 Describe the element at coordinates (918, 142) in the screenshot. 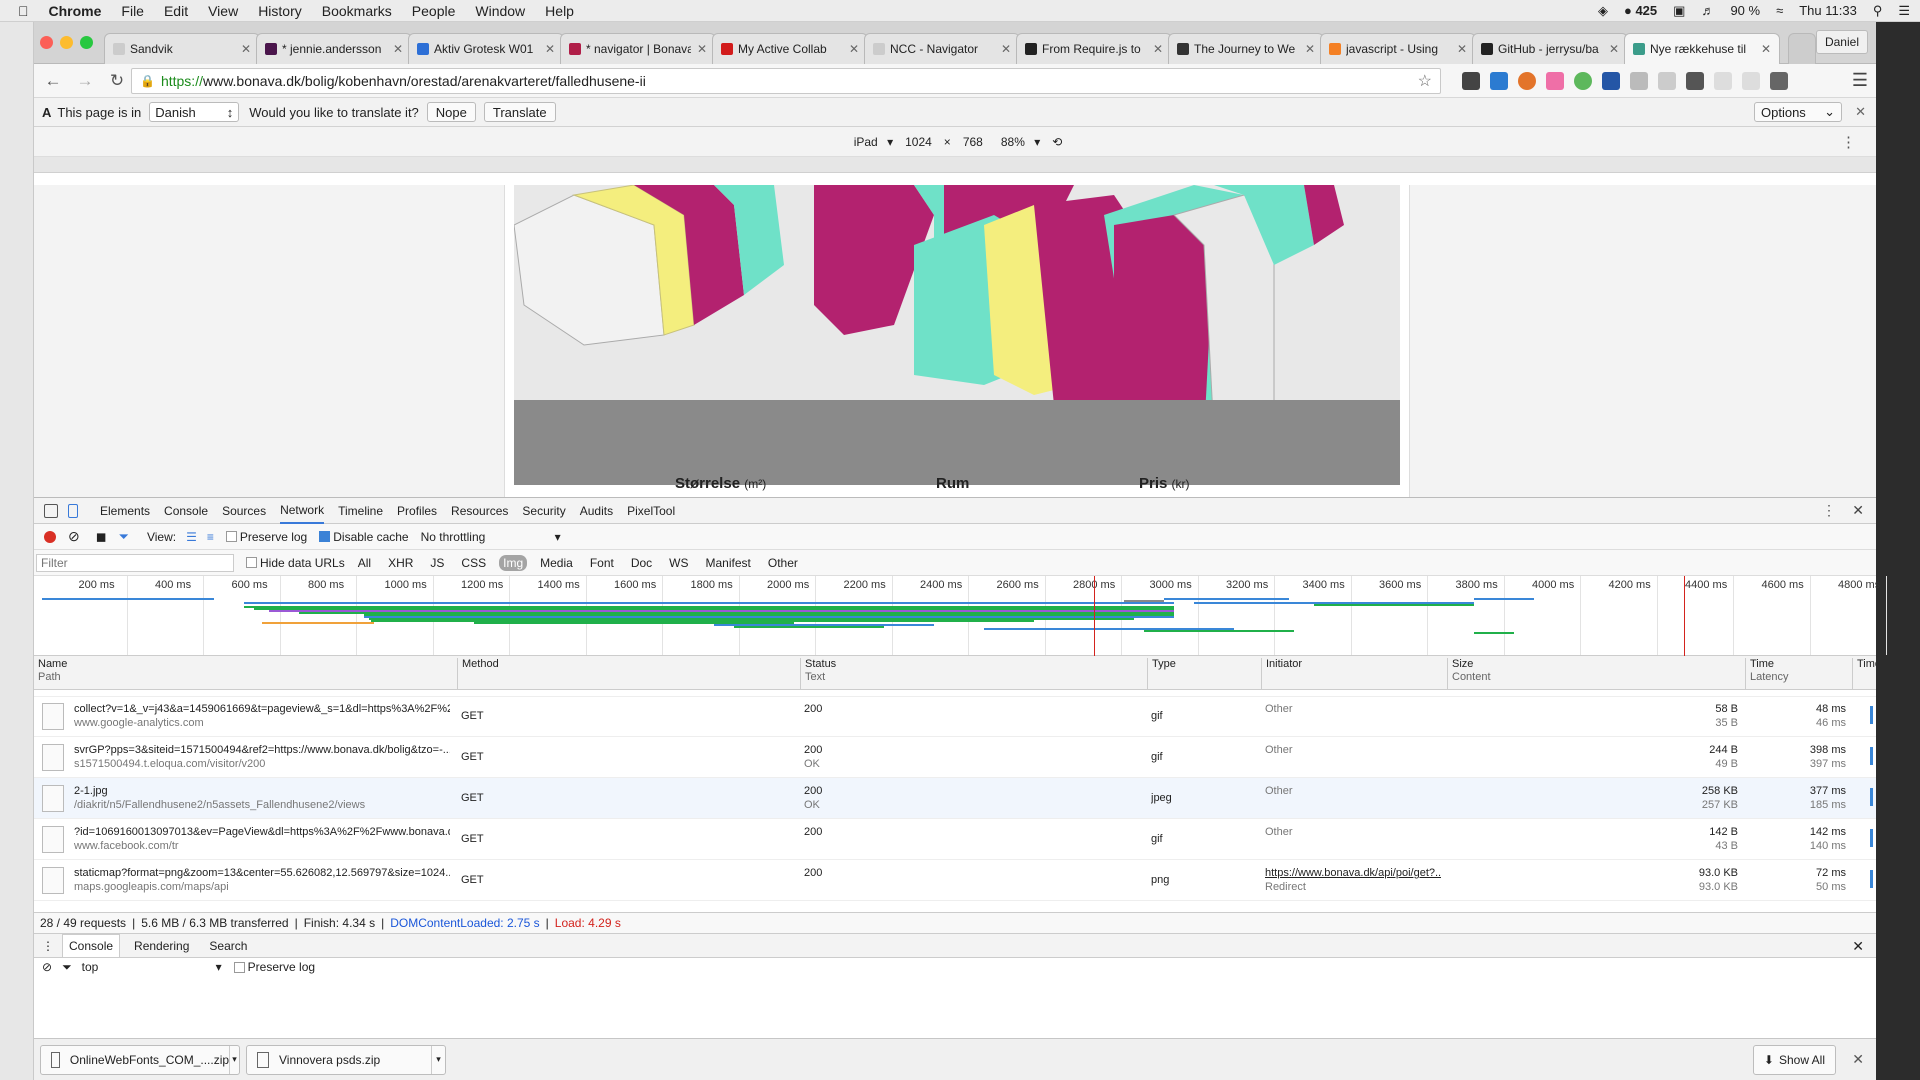

I see `device-width: 1024` at that location.